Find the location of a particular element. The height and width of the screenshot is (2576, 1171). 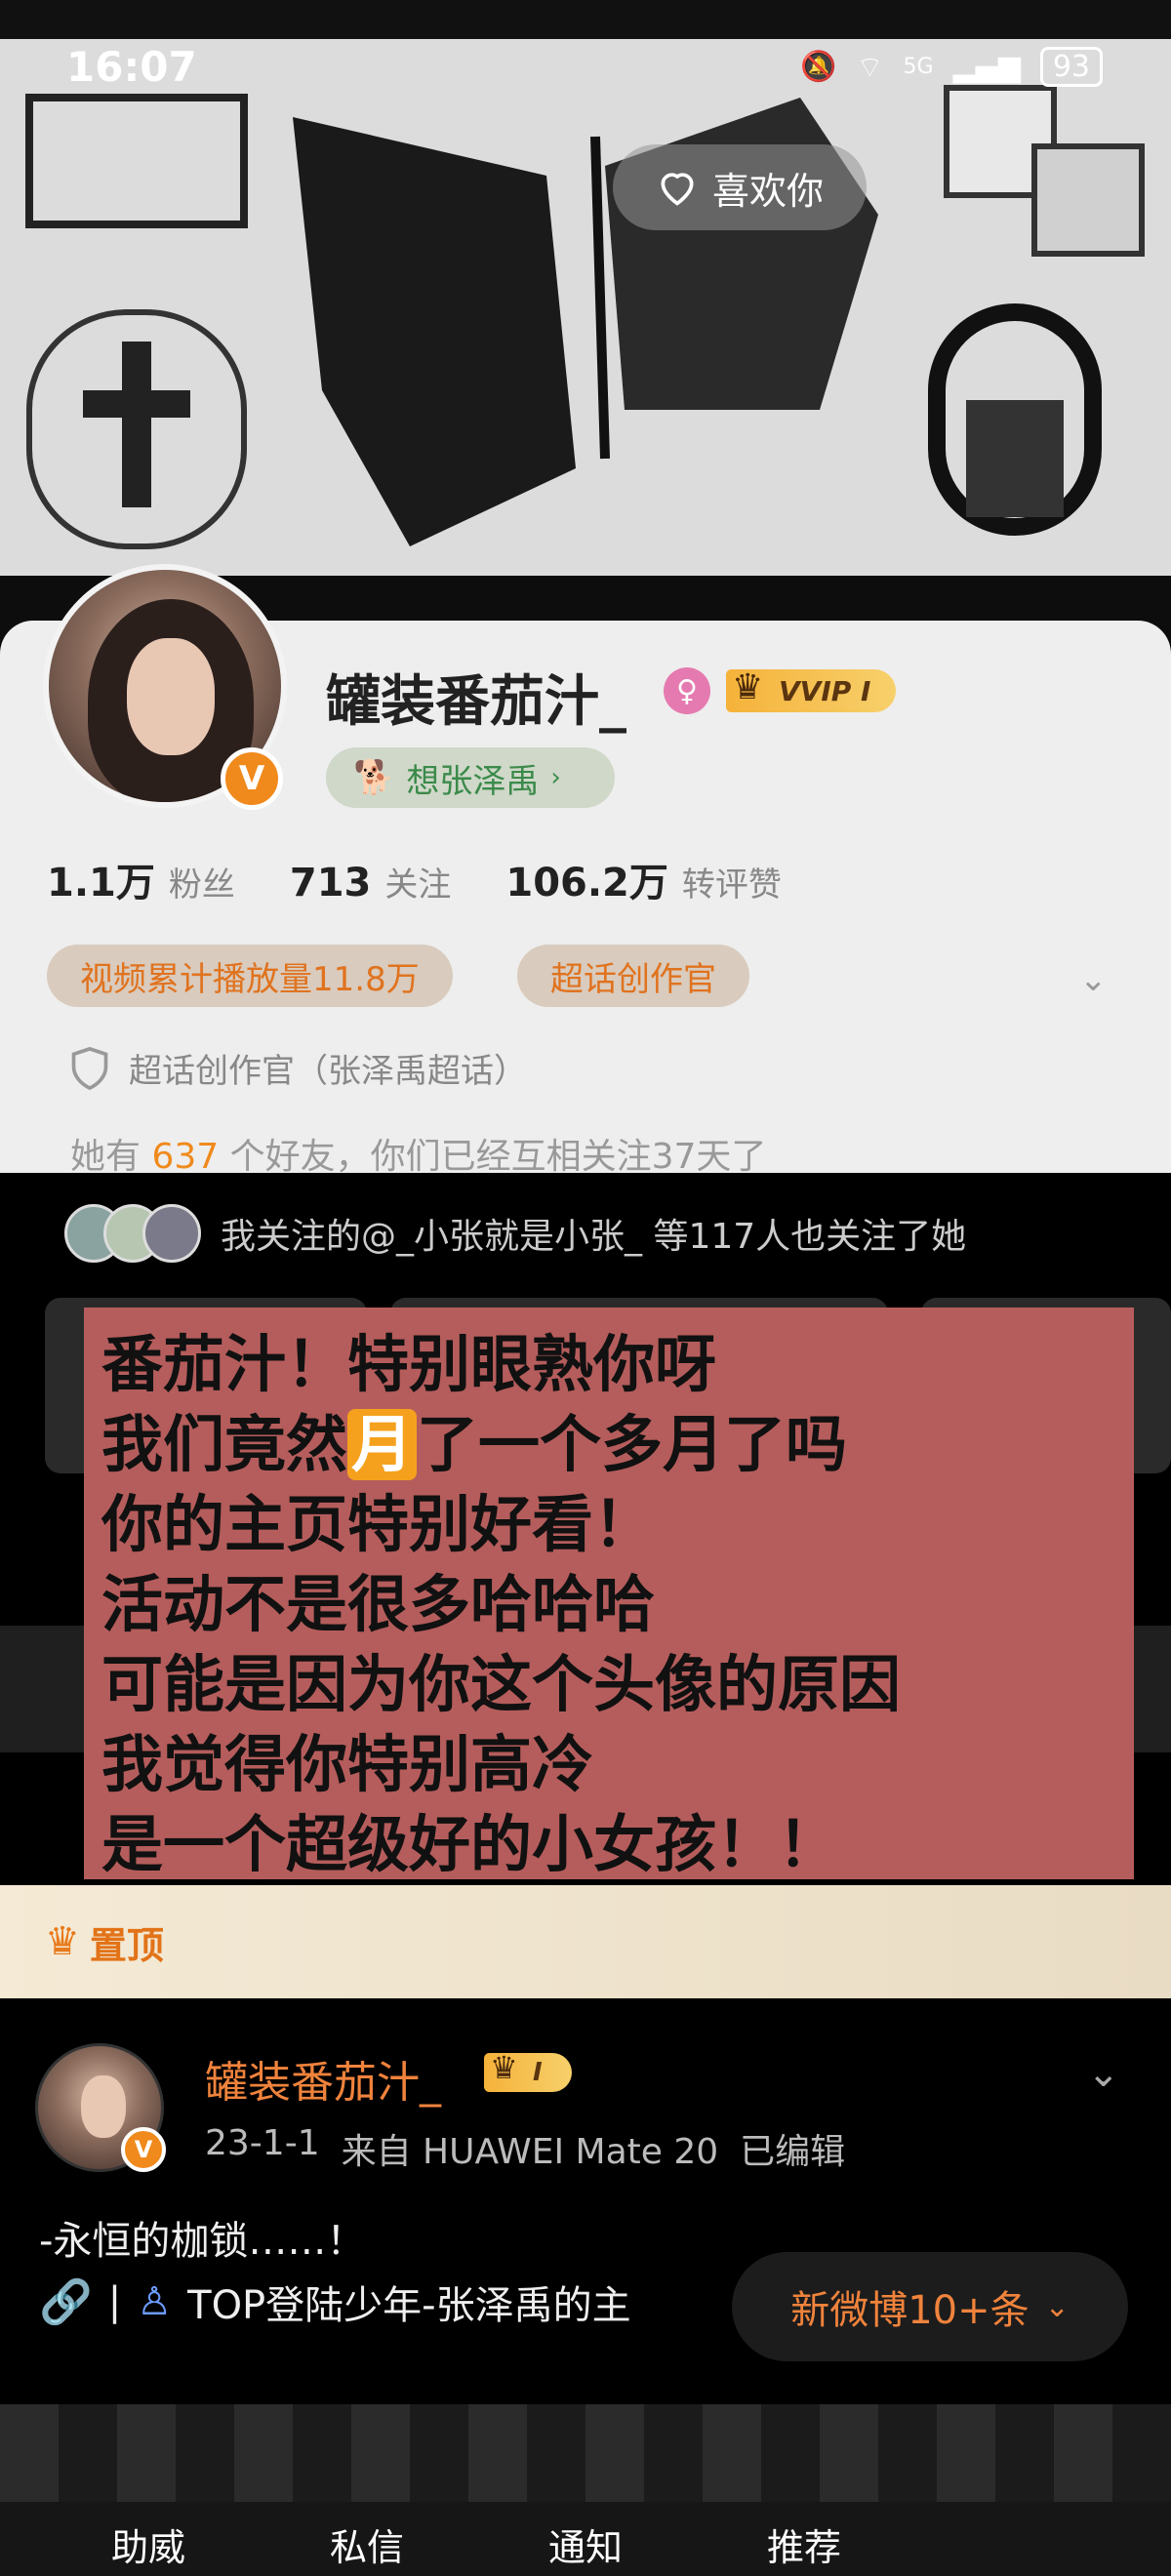

supertopic-chip: 🐕 想张泽禹 › is located at coordinates (470, 777).